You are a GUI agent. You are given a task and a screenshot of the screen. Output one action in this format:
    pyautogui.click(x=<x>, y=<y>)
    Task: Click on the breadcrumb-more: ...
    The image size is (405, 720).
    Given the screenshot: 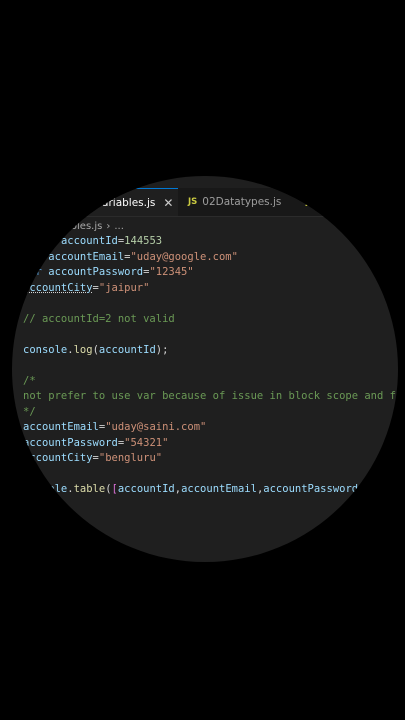 What is the action you would take?
    pyautogui.click(x=119, y=226)
    